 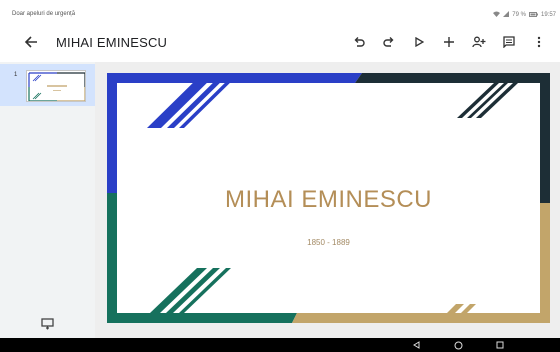 I want to click on comments-button, so click(x=509, y=42).